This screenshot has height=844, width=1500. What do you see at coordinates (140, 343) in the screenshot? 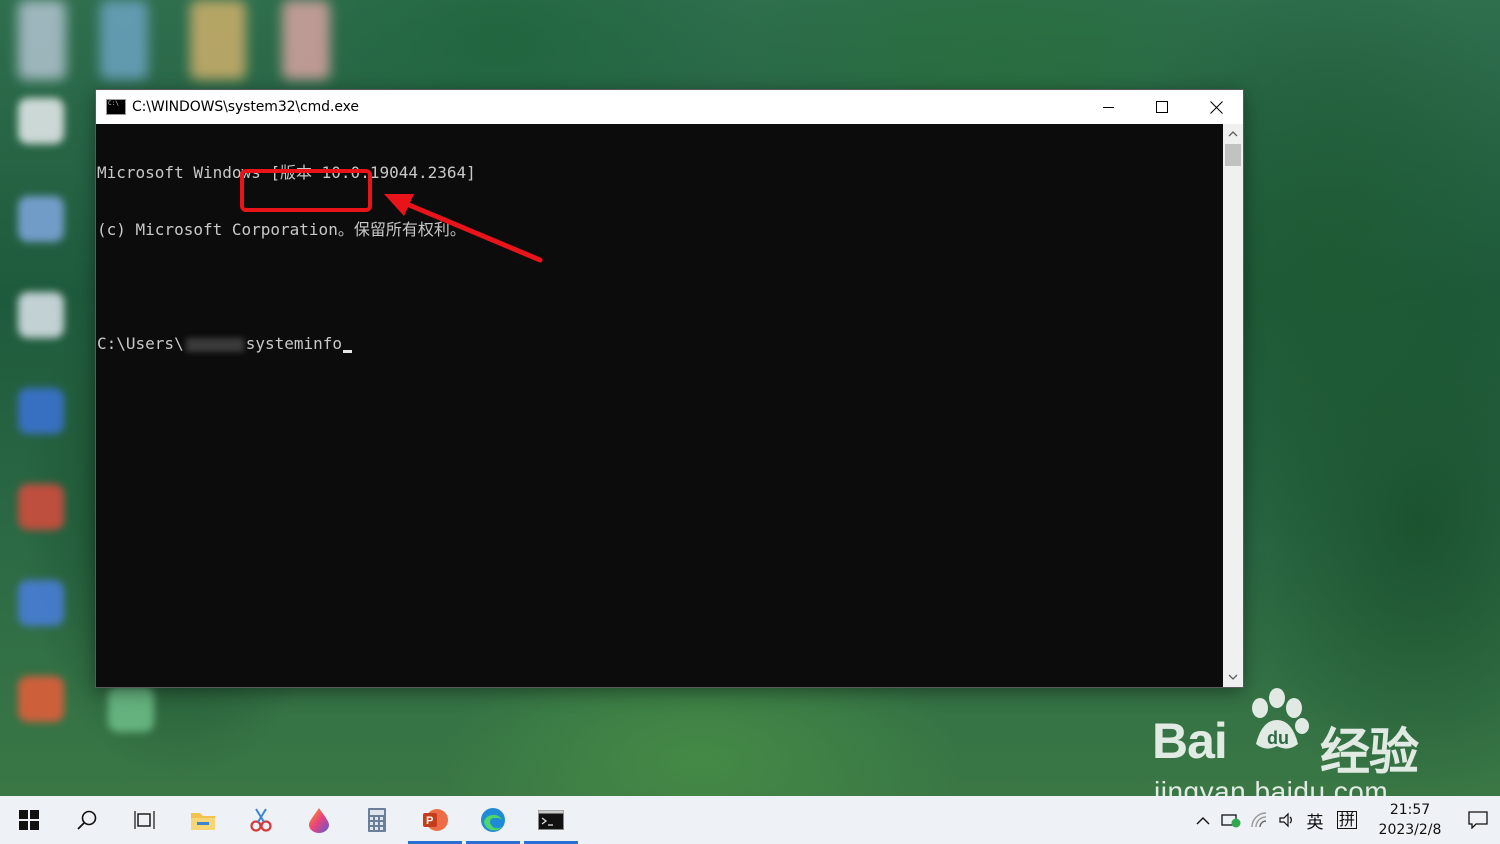
I see `prompt-prefix: C:\Users\` at bounding box center [140, 343].